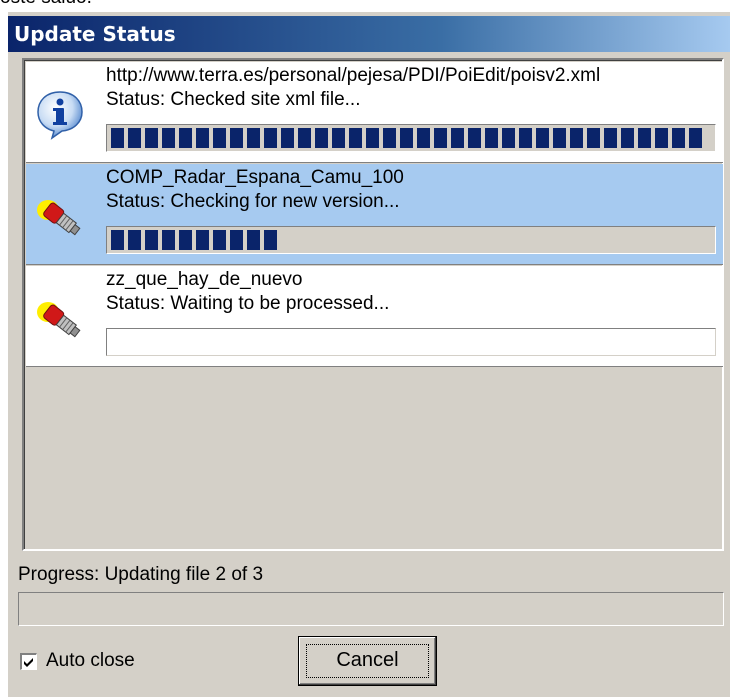 This screenshot has width=730, height=697. I want to click on background-text-fragment: oste saluo., so click(46, 4).